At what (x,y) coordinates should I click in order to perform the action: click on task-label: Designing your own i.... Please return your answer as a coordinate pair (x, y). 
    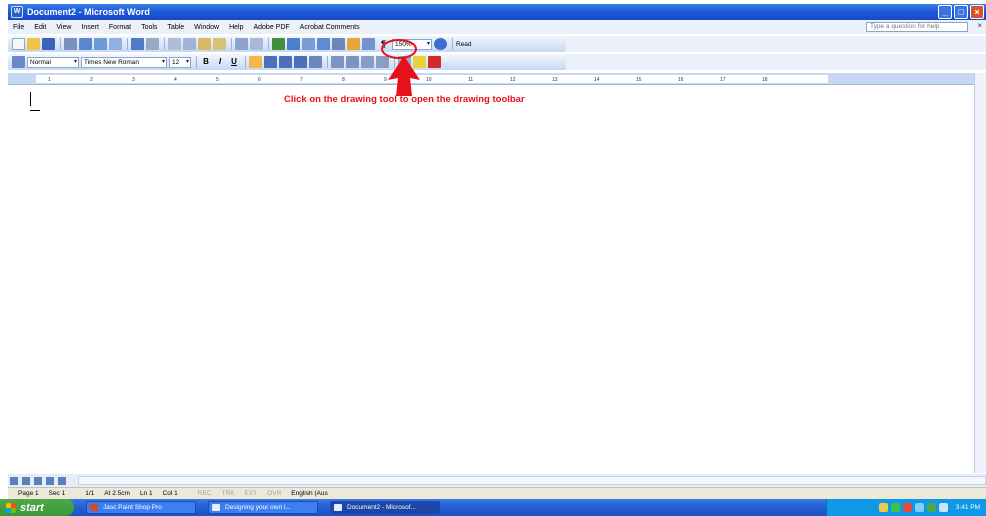
    Looking at the image, I should click on (258, 507).